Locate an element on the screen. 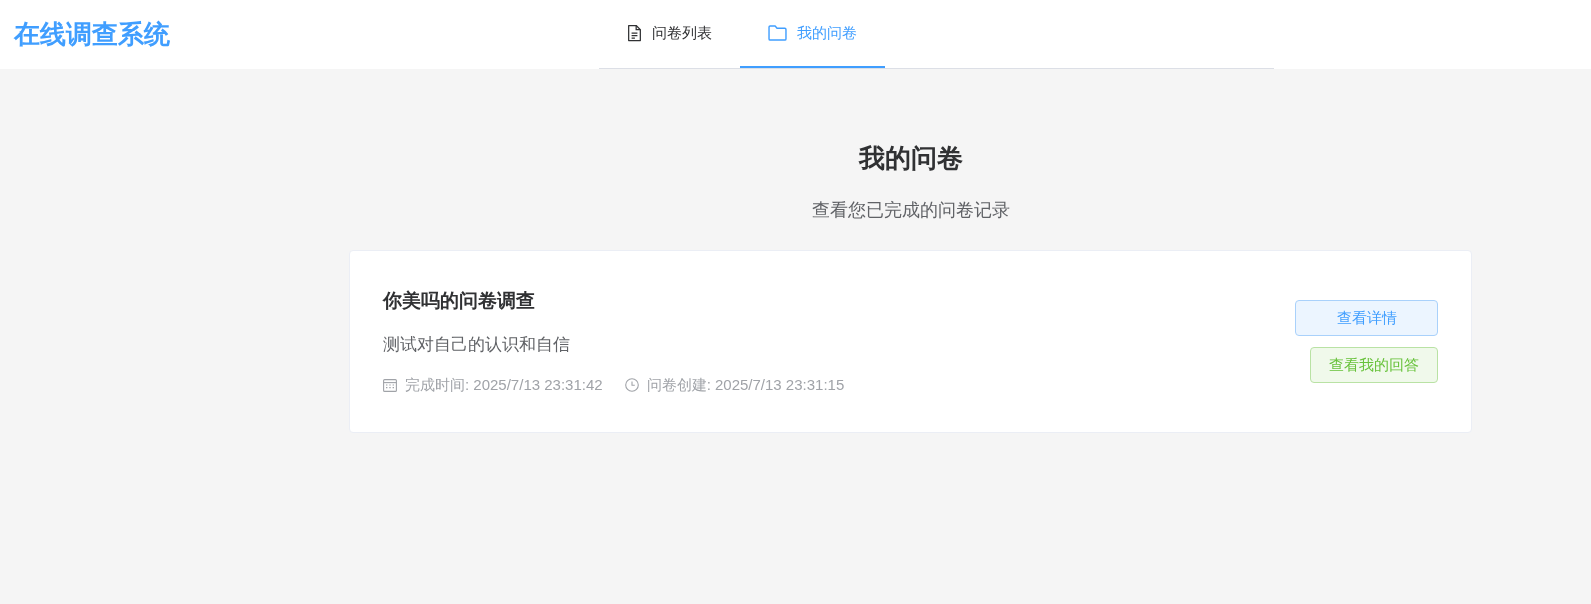 This screenshot has width=1591, height=604. meta-text: 问卷创建: 2025/7/13 23:31:15 is located at coordinates (745, 385).